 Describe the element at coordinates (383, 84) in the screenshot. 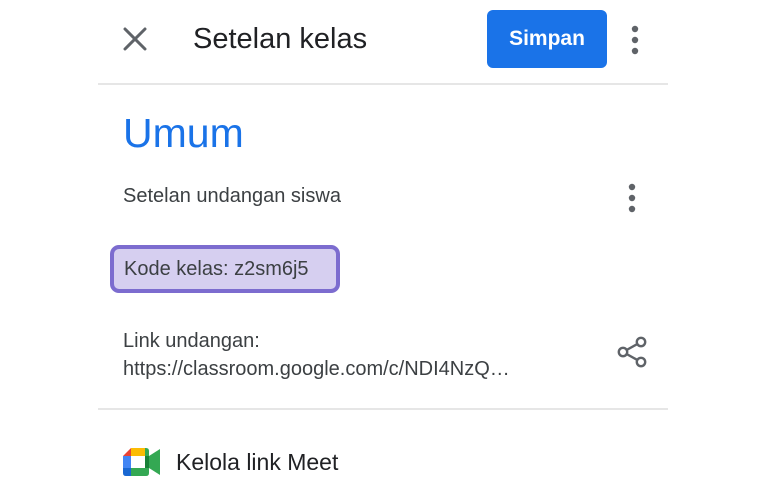

I see `header-divider` at that location.